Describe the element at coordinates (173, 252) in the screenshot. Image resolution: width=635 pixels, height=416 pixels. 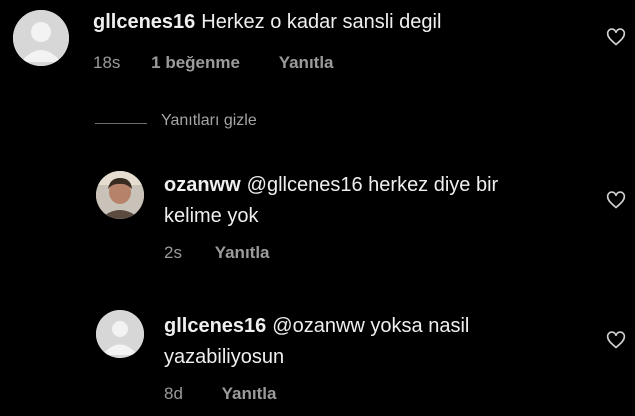
I see `reply-time: 2s` at that location.